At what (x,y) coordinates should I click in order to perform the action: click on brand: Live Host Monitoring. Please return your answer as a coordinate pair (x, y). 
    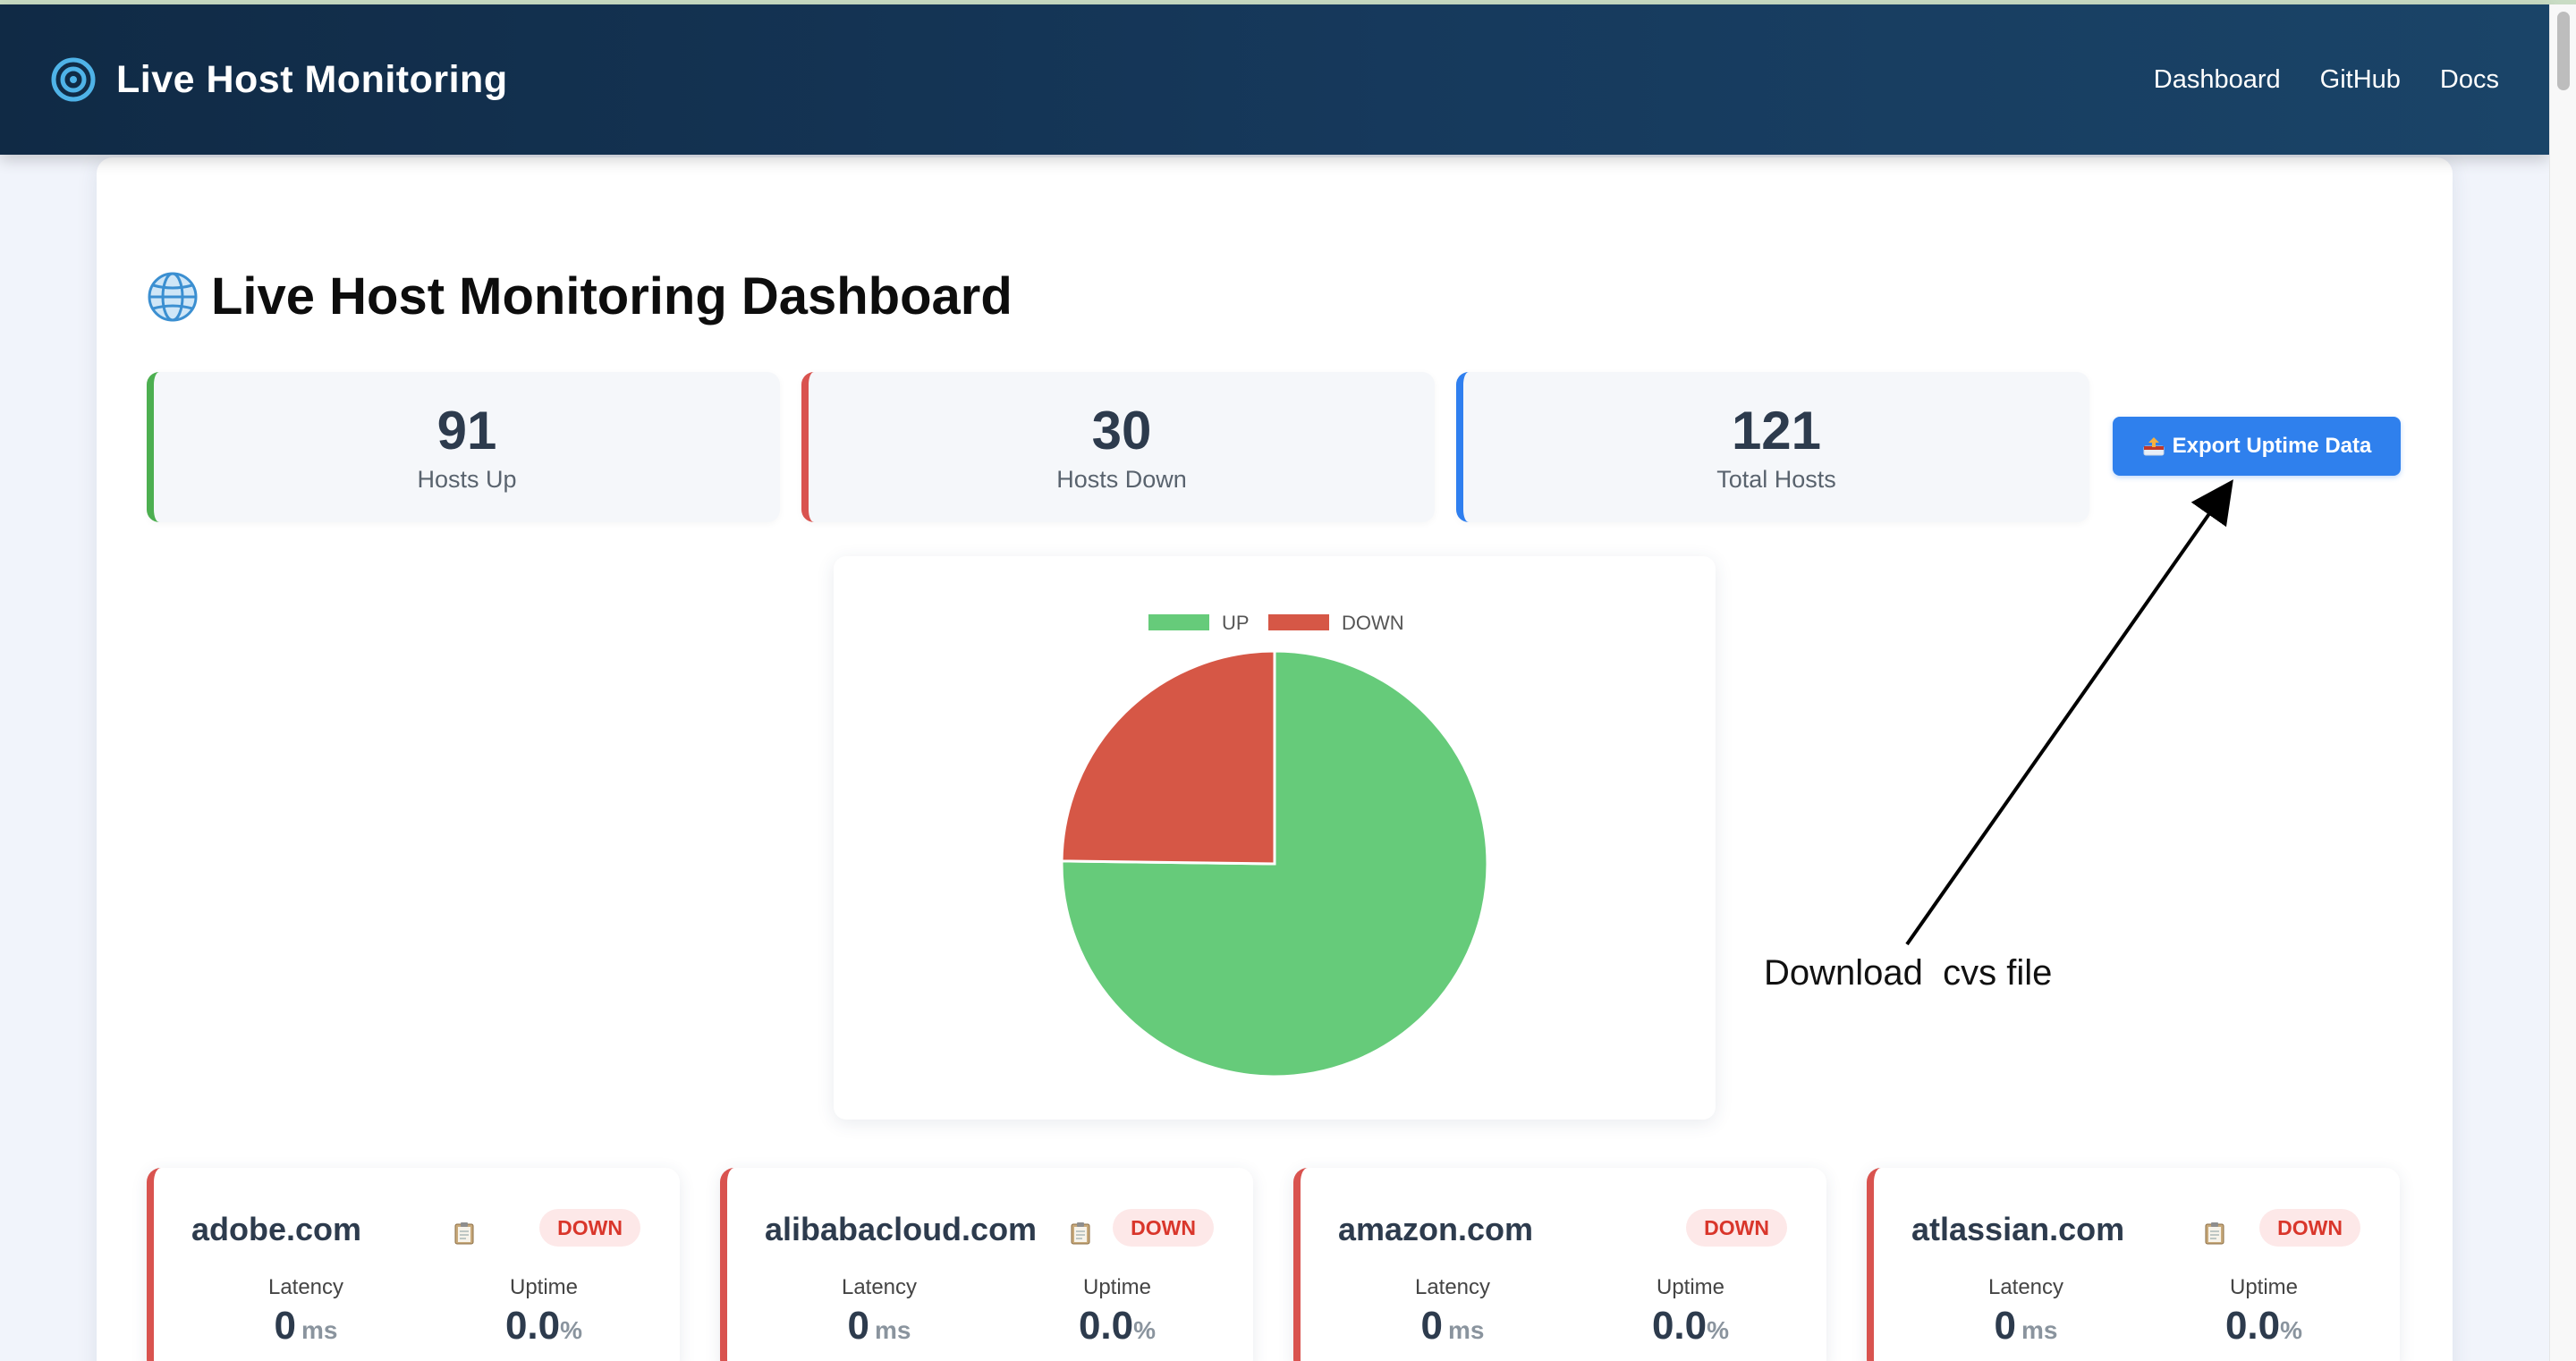
    Looking at the image, I should click on (279, 79).